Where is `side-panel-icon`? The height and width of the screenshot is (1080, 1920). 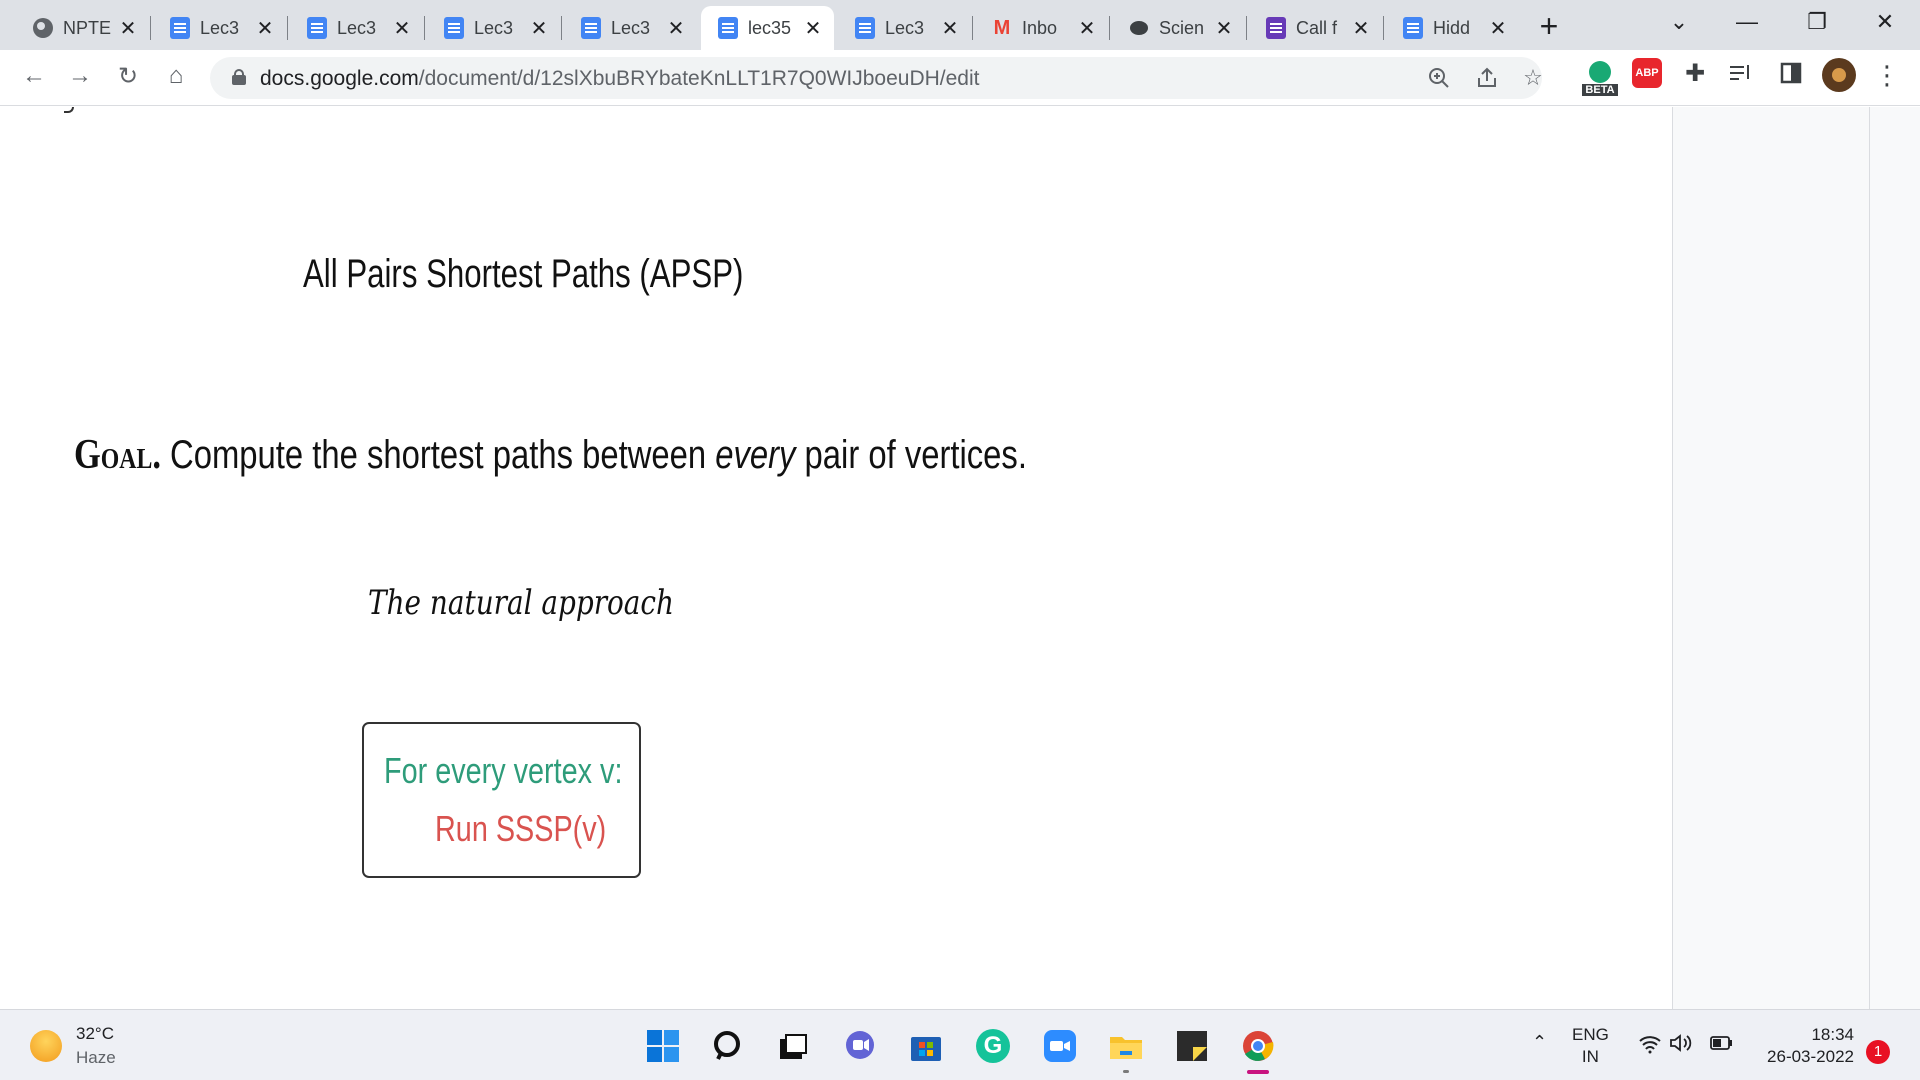
side-panel-icon is located at coordinates (1791, 73).